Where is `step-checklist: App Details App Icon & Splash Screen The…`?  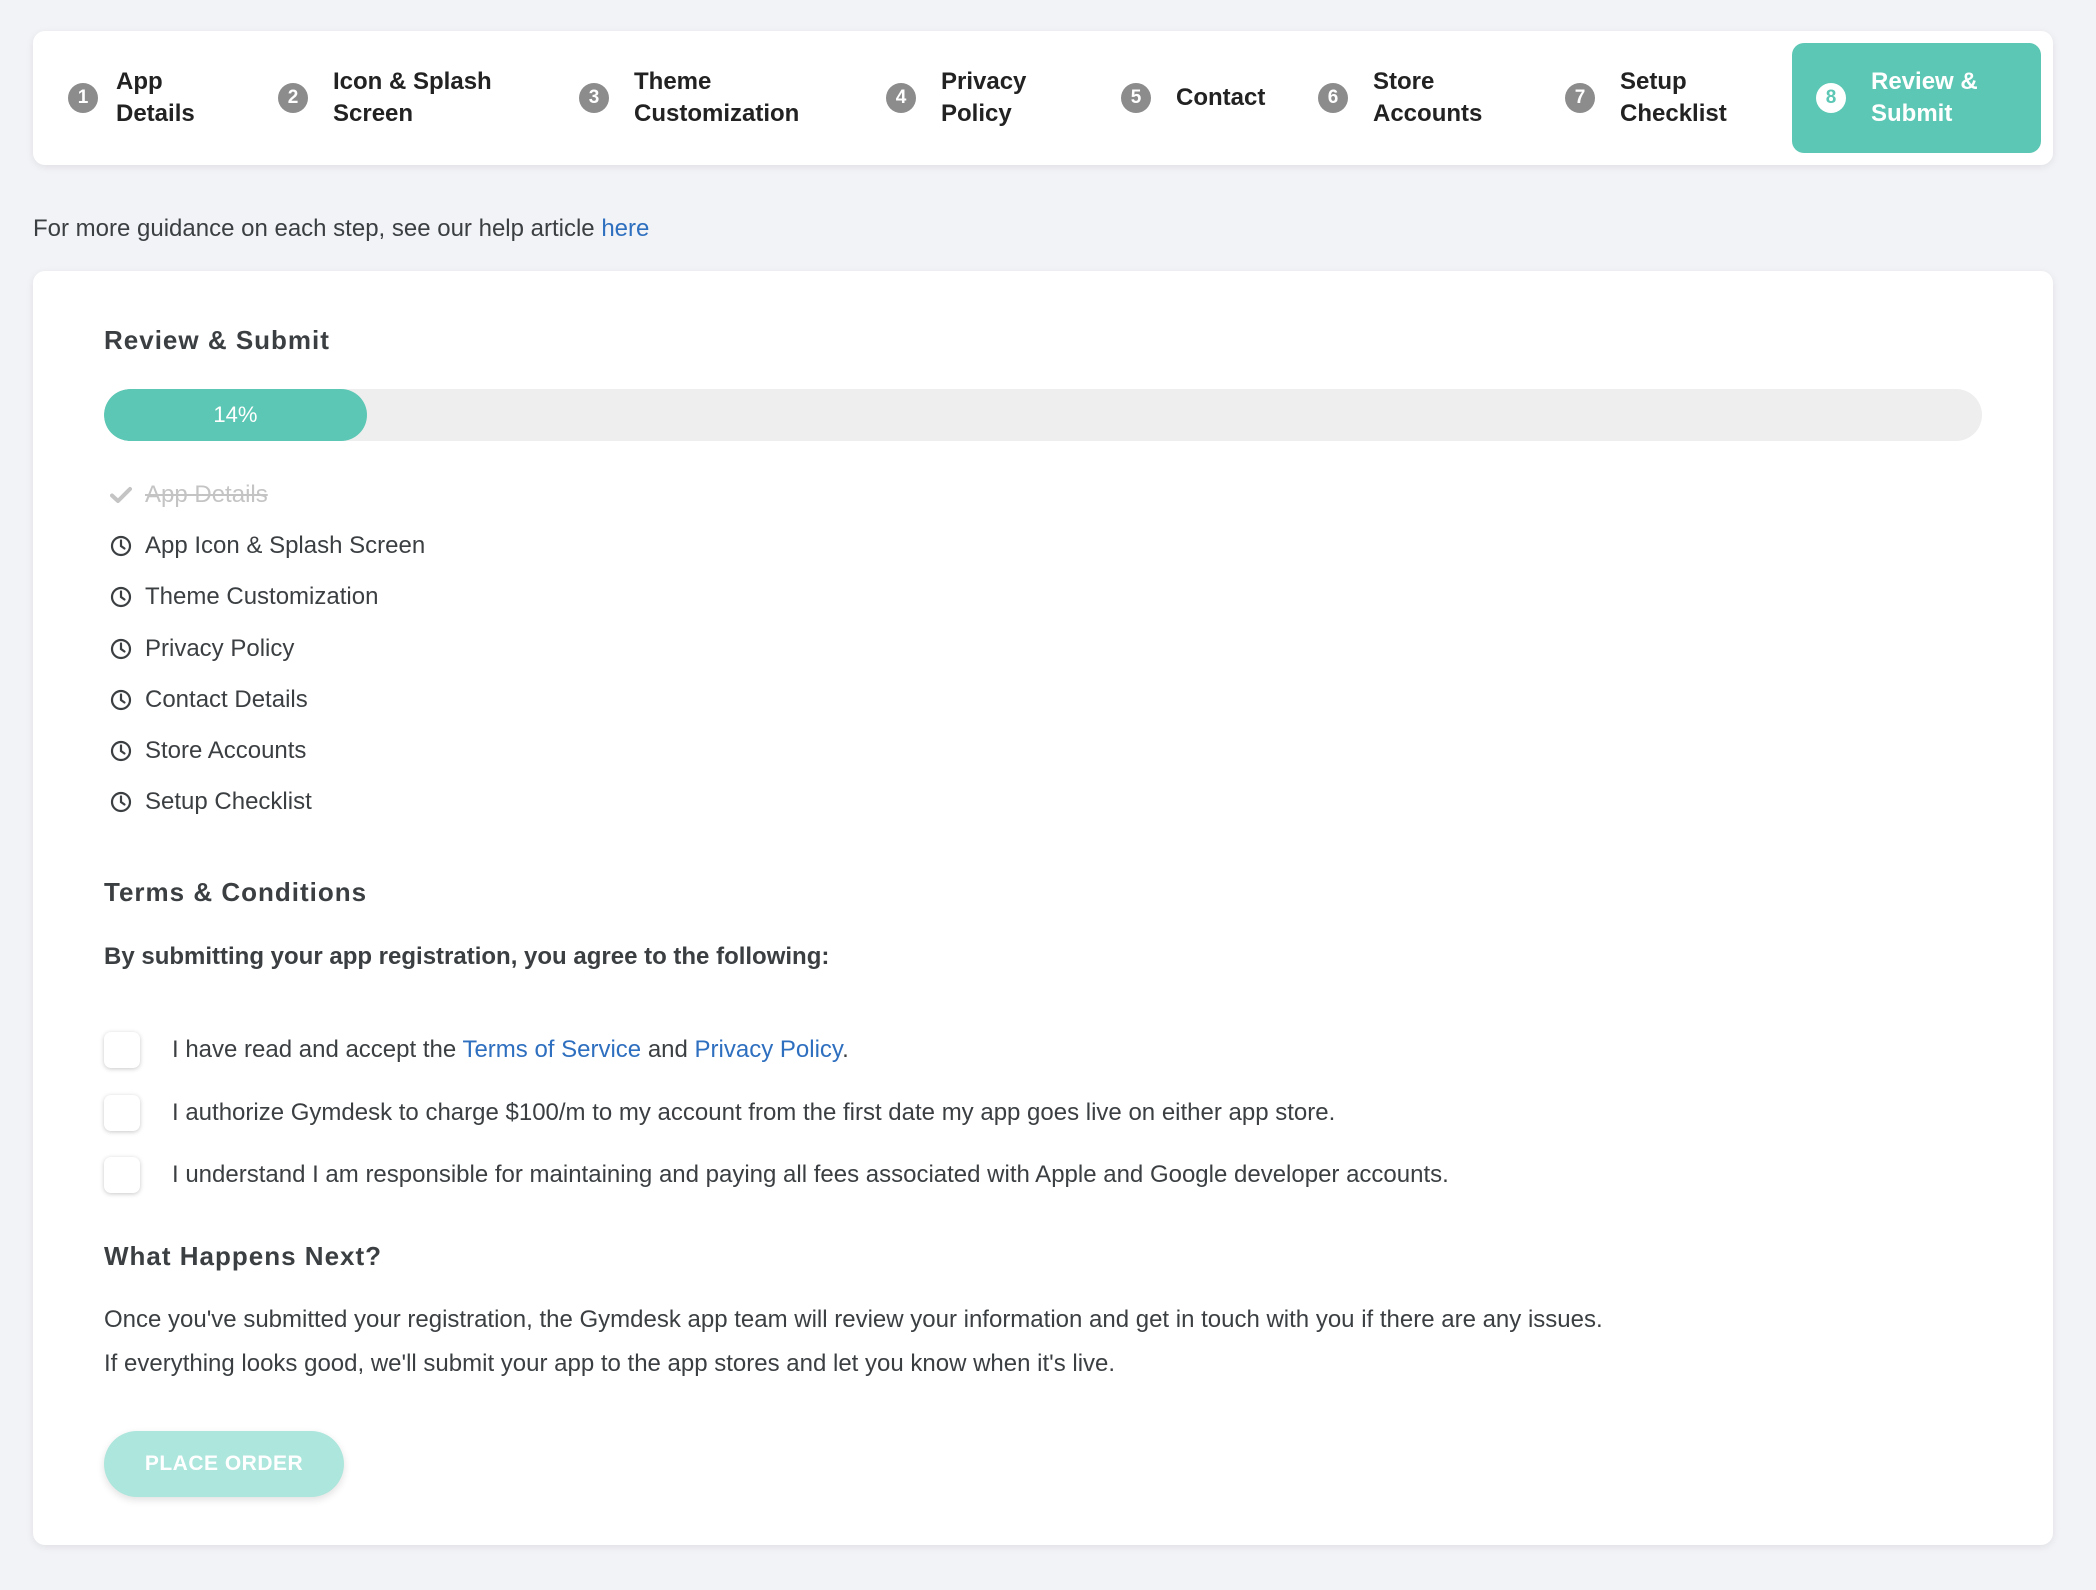
step-checklist: App Details App Icon & Splash Screen The… is located at coordinates (266, 648).